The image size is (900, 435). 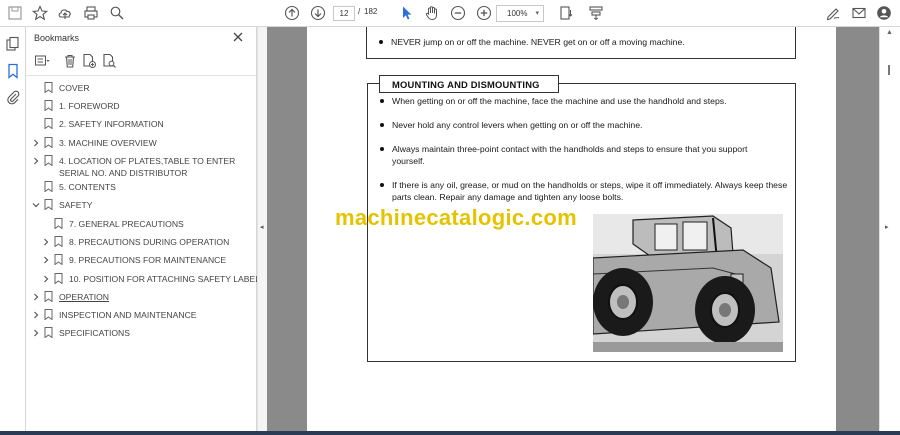 What do you see at coordinates (889, 70) in the screenshot?
I see `scrollbar-thumb` at bounding box center [889, 70].